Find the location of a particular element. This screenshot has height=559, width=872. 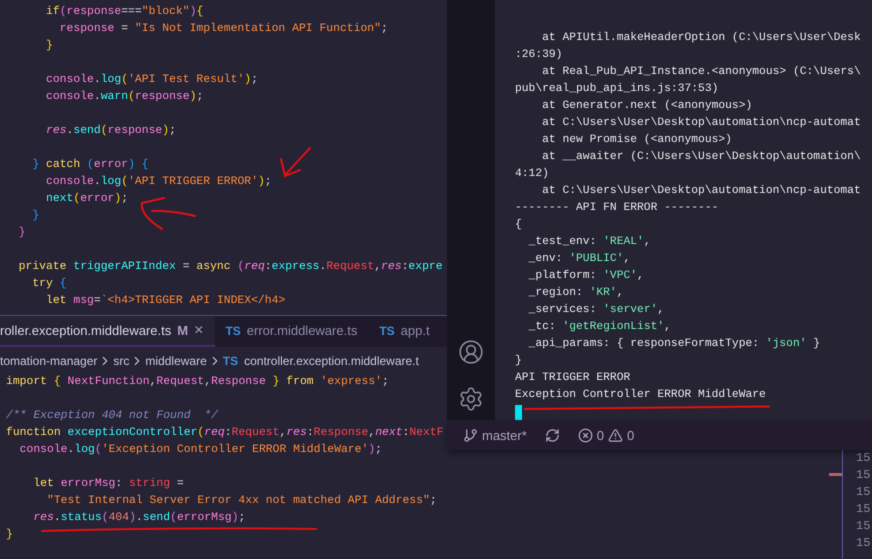

code-line: res.status(404).send(errorMsg); is located at coordinates (139, 518).